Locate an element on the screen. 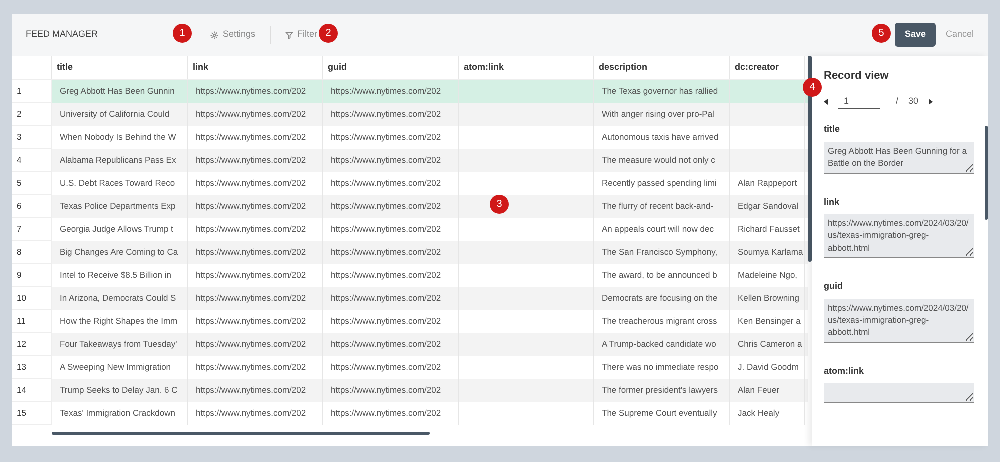  row-number: 10 is located at coordinates (21, 298).